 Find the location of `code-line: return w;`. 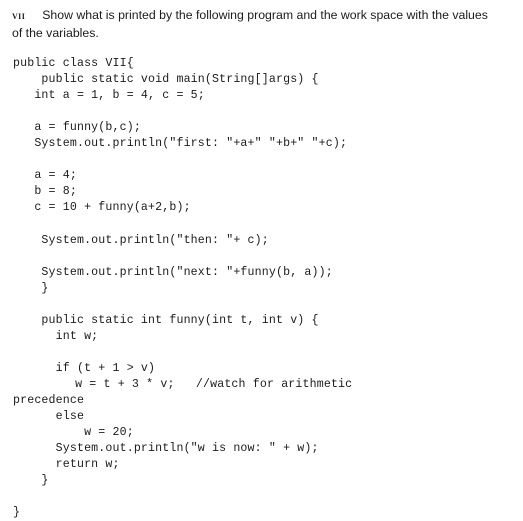

code-line: return w; is located at coordinates (66, 465).